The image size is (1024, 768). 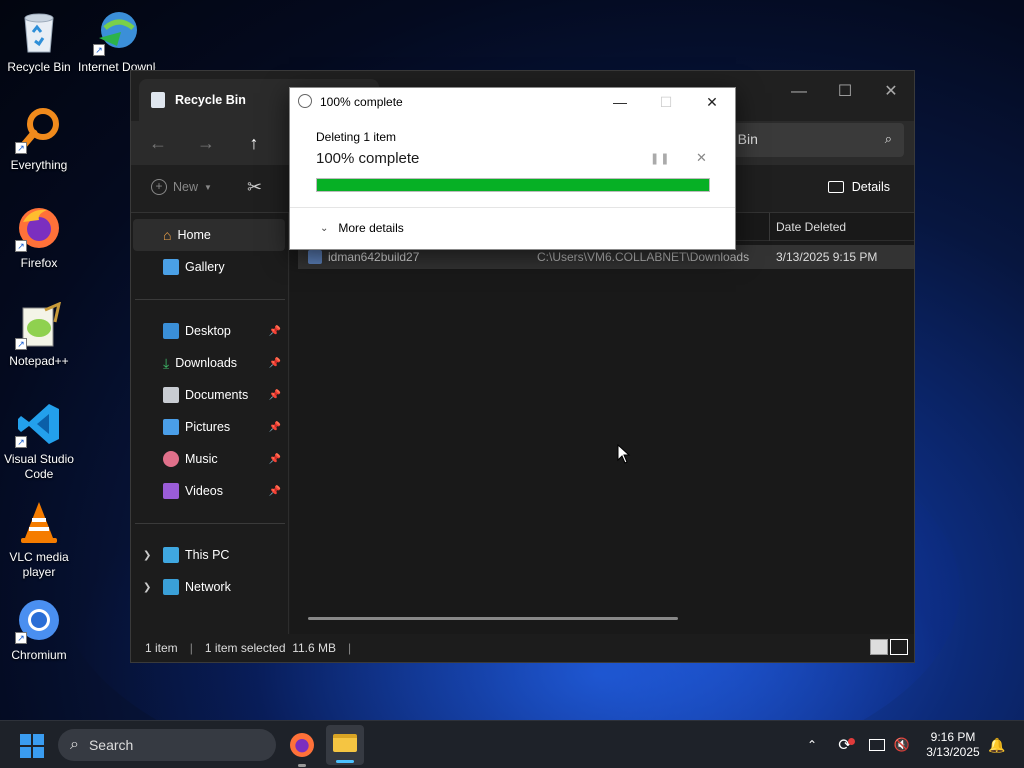 I want to click on column-divider, so click(x=769, y=227).